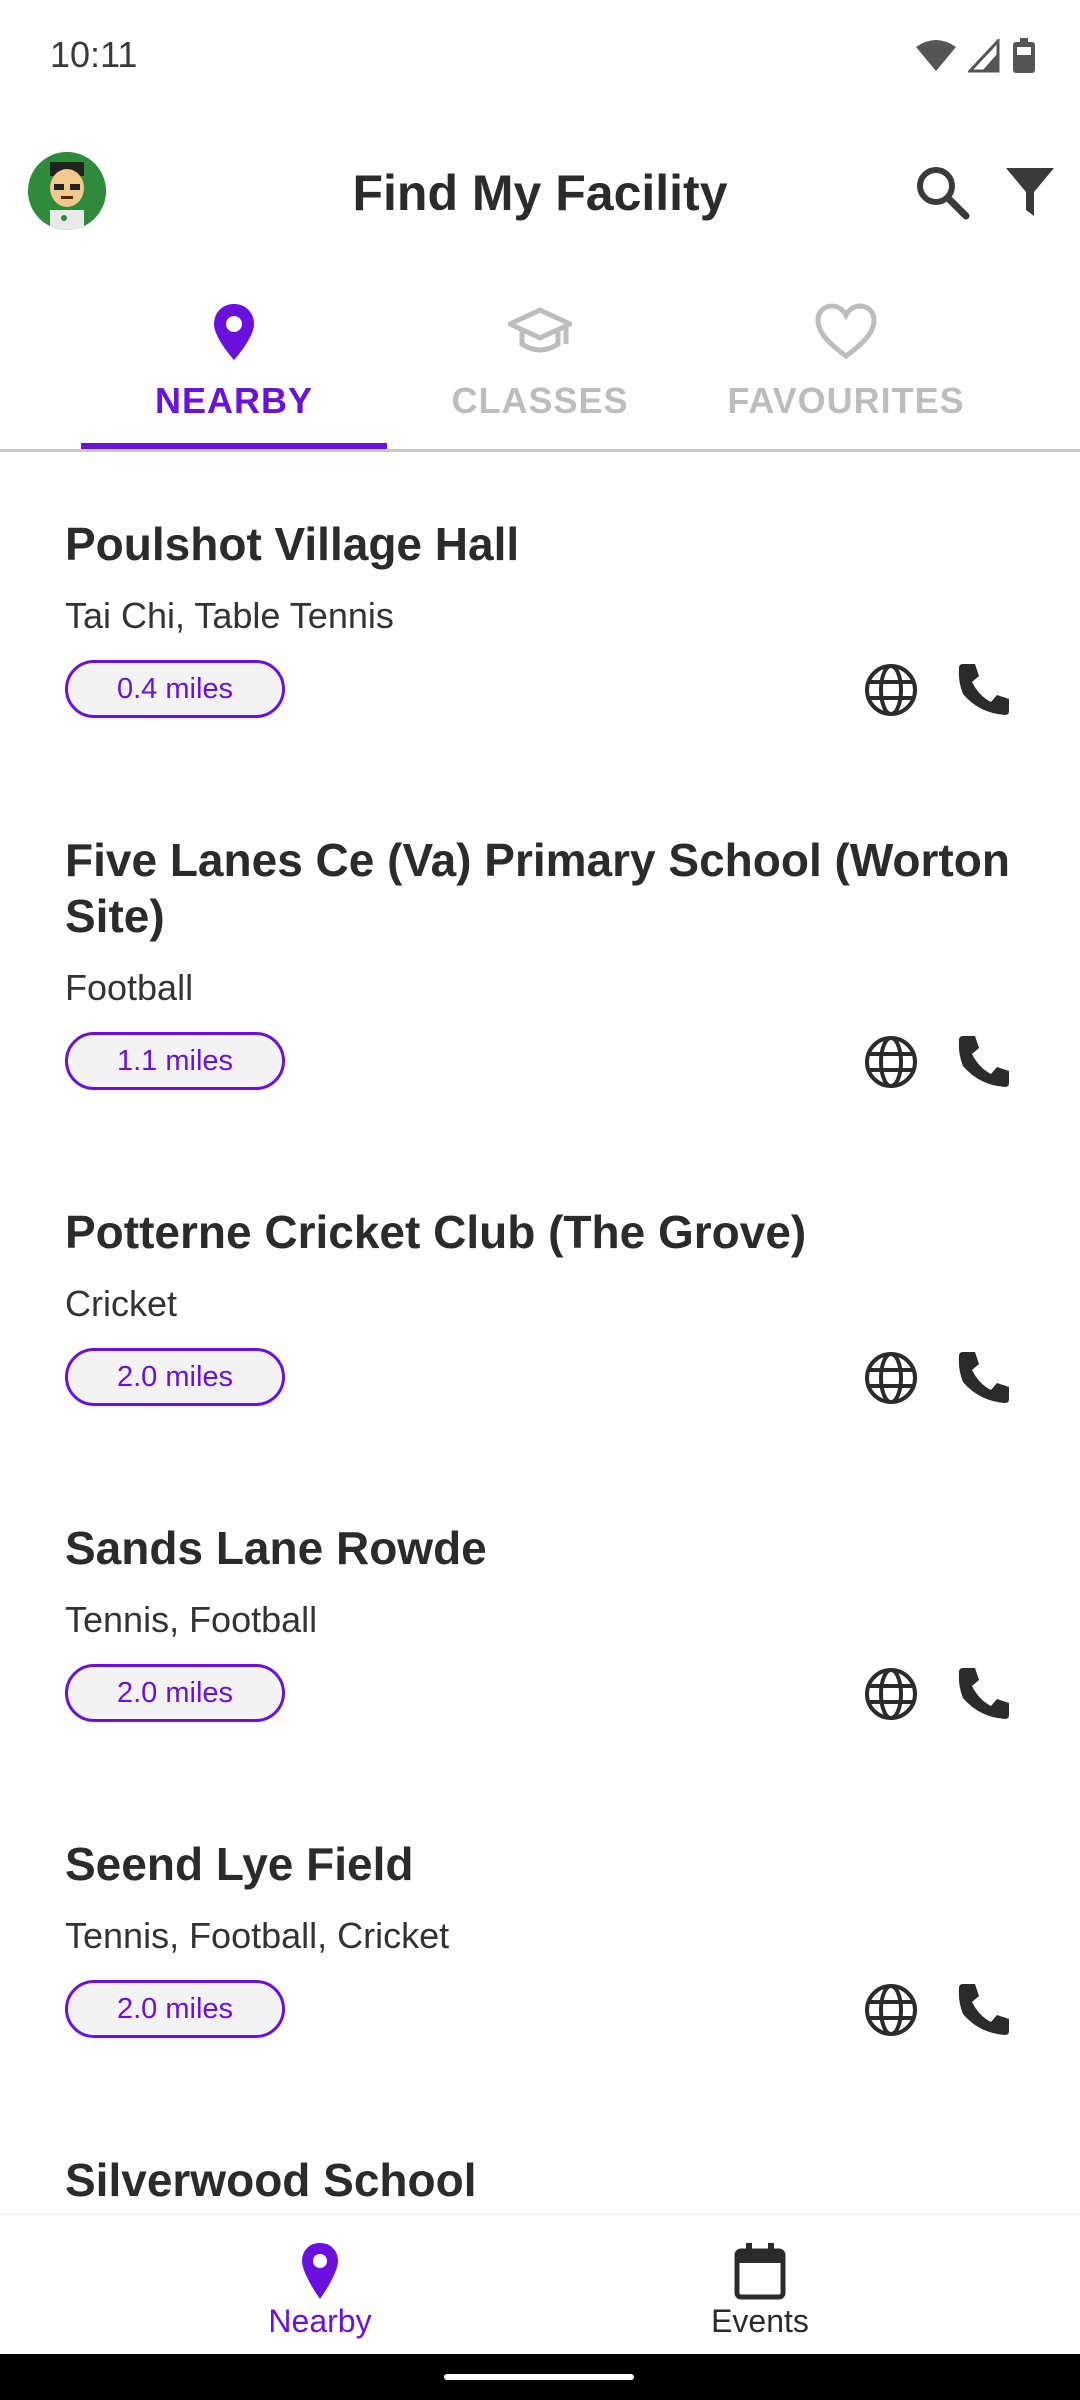  I want to click on facility-name: Potterne Cricket Club (The Grove), so click(436, 1232).